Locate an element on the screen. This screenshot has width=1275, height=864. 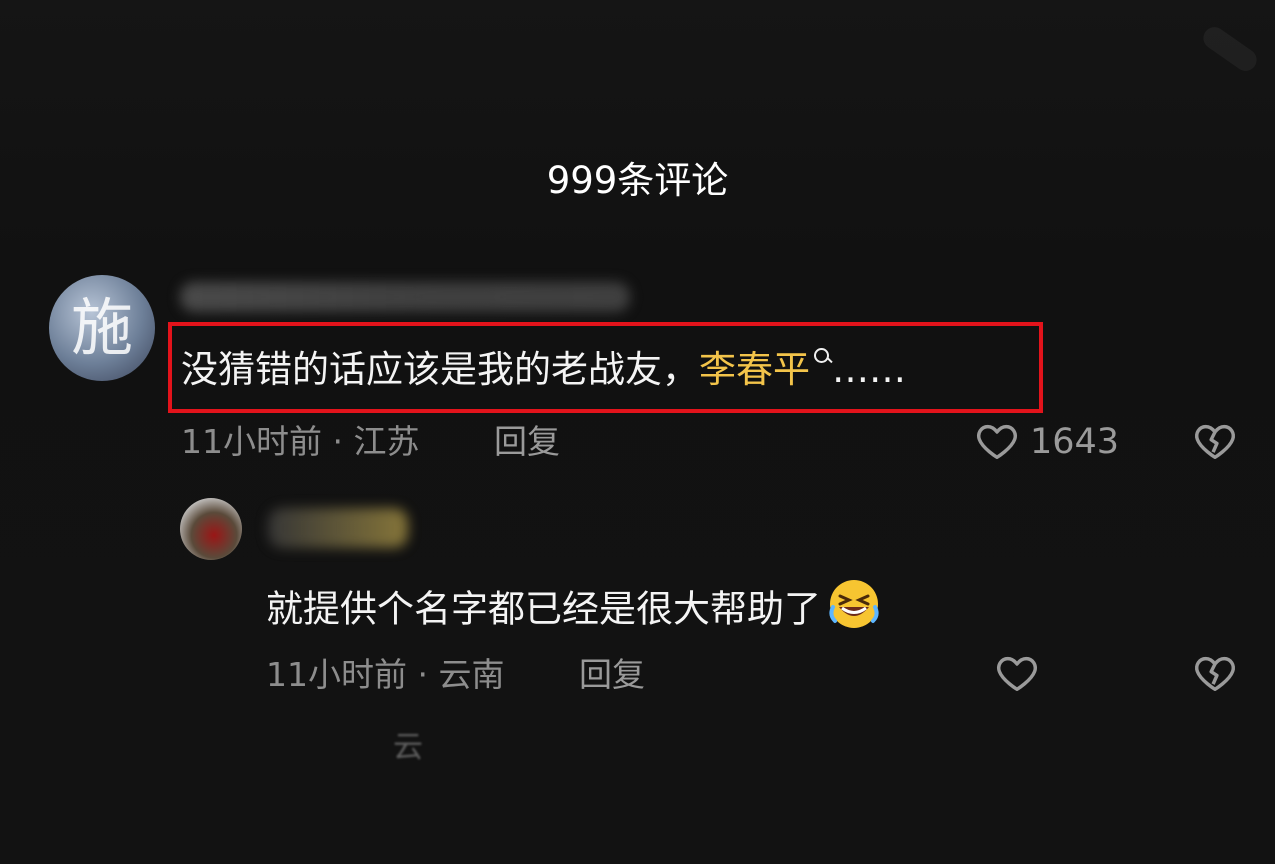
commenter-name-blurred is located at coordinates (405, 297).